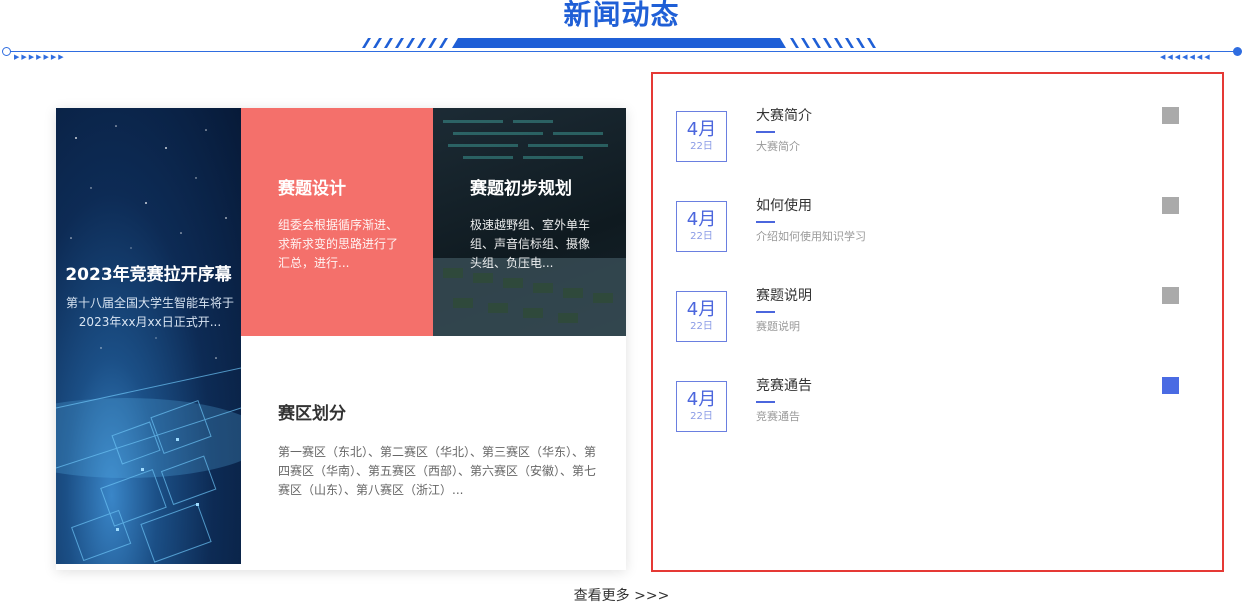 Image resolution: width=1243 pixels, height=603 pixels. What do you see at coordinates (784, 295) in the screenshot?
I see `news-title: 赛题说明` at bounding box center [784, 295].